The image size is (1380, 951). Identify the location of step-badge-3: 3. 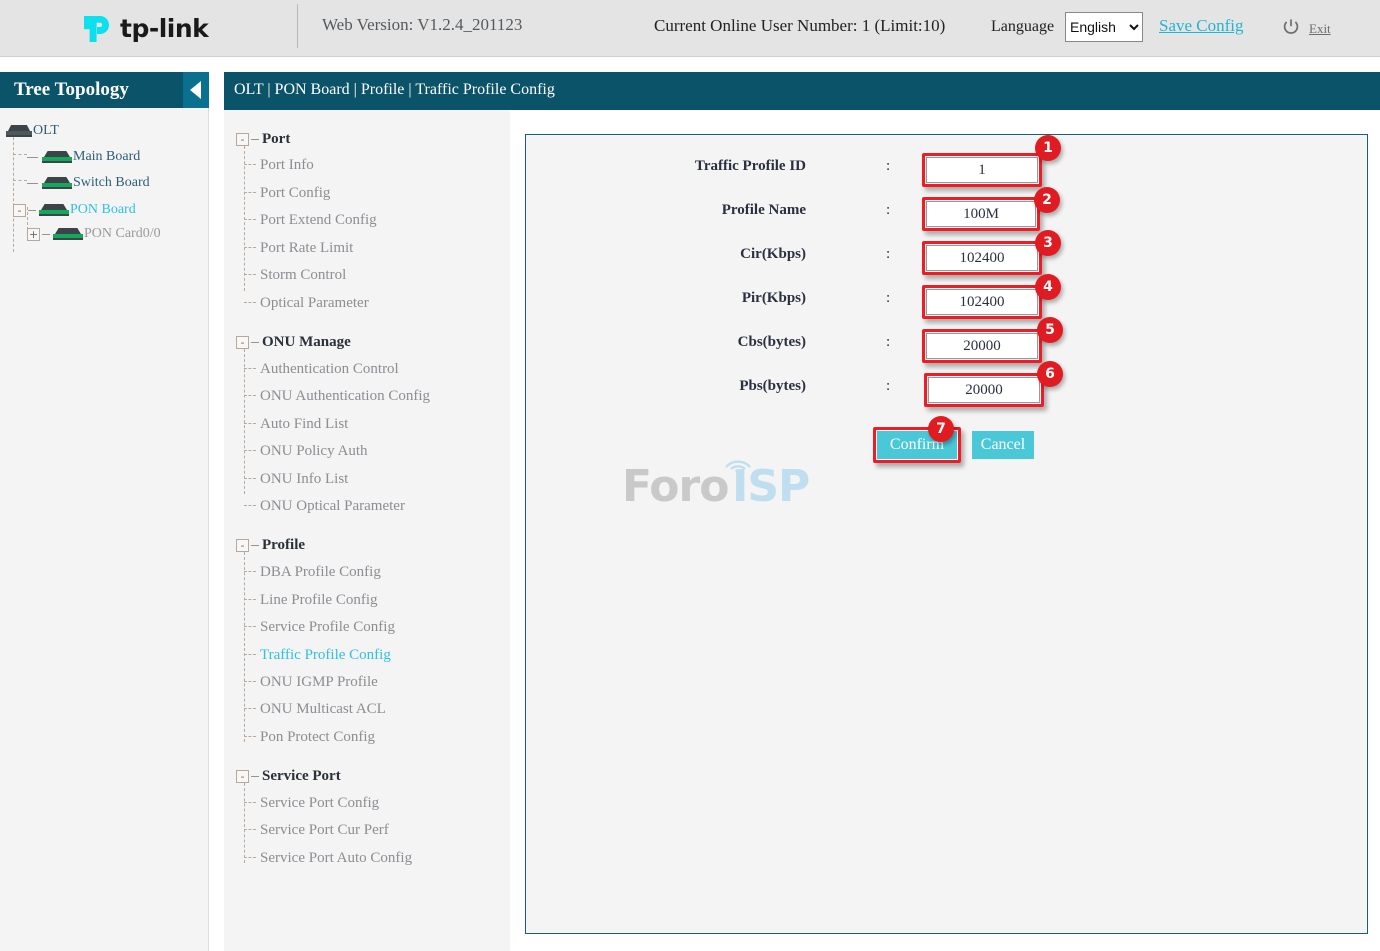
(1048, 243).